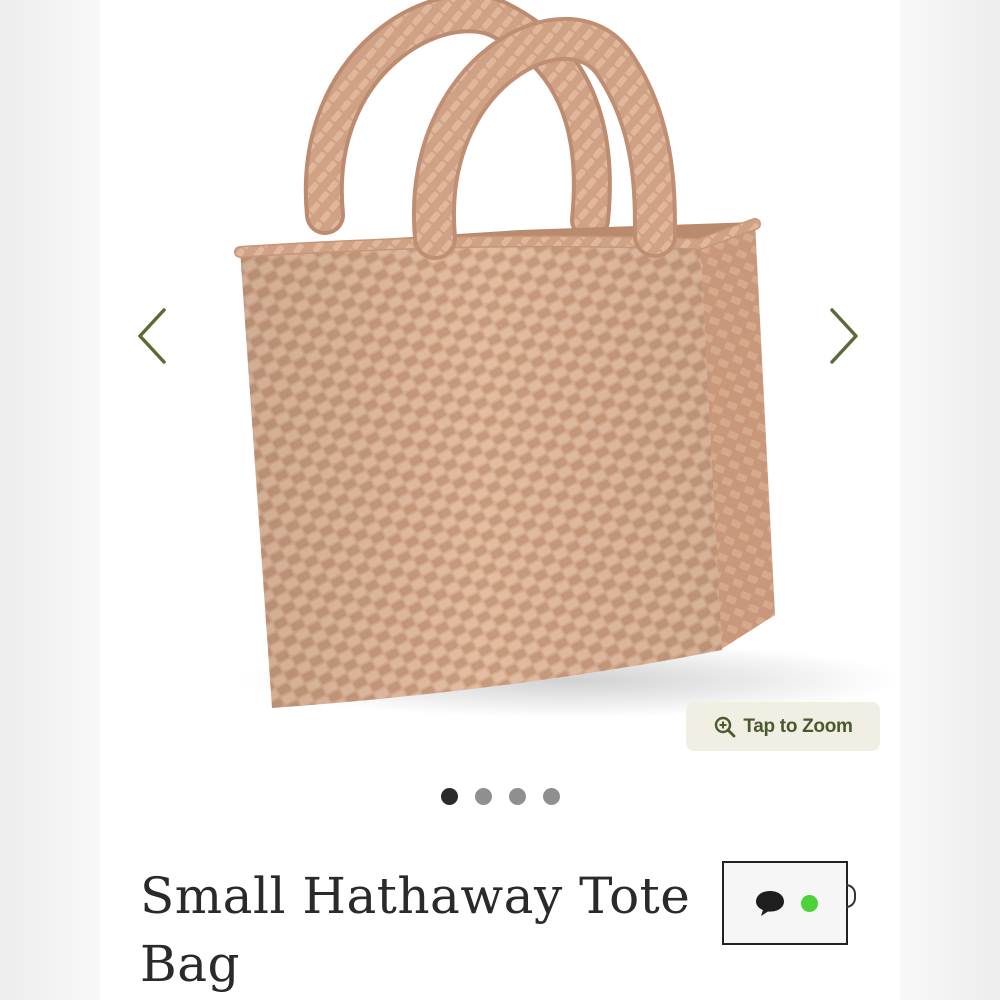  What do you see at coordinates (785, 903) in the screenshot?
I see `chat-button` at bounding box center [785, 903].